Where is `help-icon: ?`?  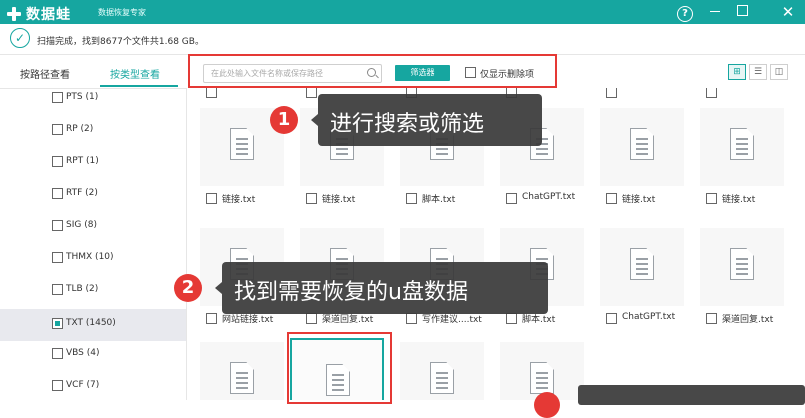 help-icon: ? is located at coordinates (685, 14).